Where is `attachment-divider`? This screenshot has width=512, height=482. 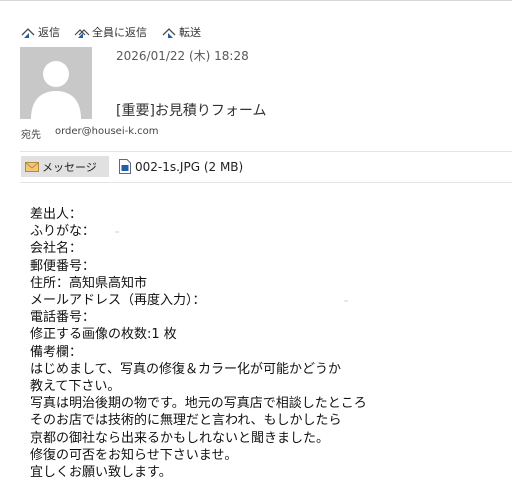
attachment-divider is located at coordinates (266, 182).